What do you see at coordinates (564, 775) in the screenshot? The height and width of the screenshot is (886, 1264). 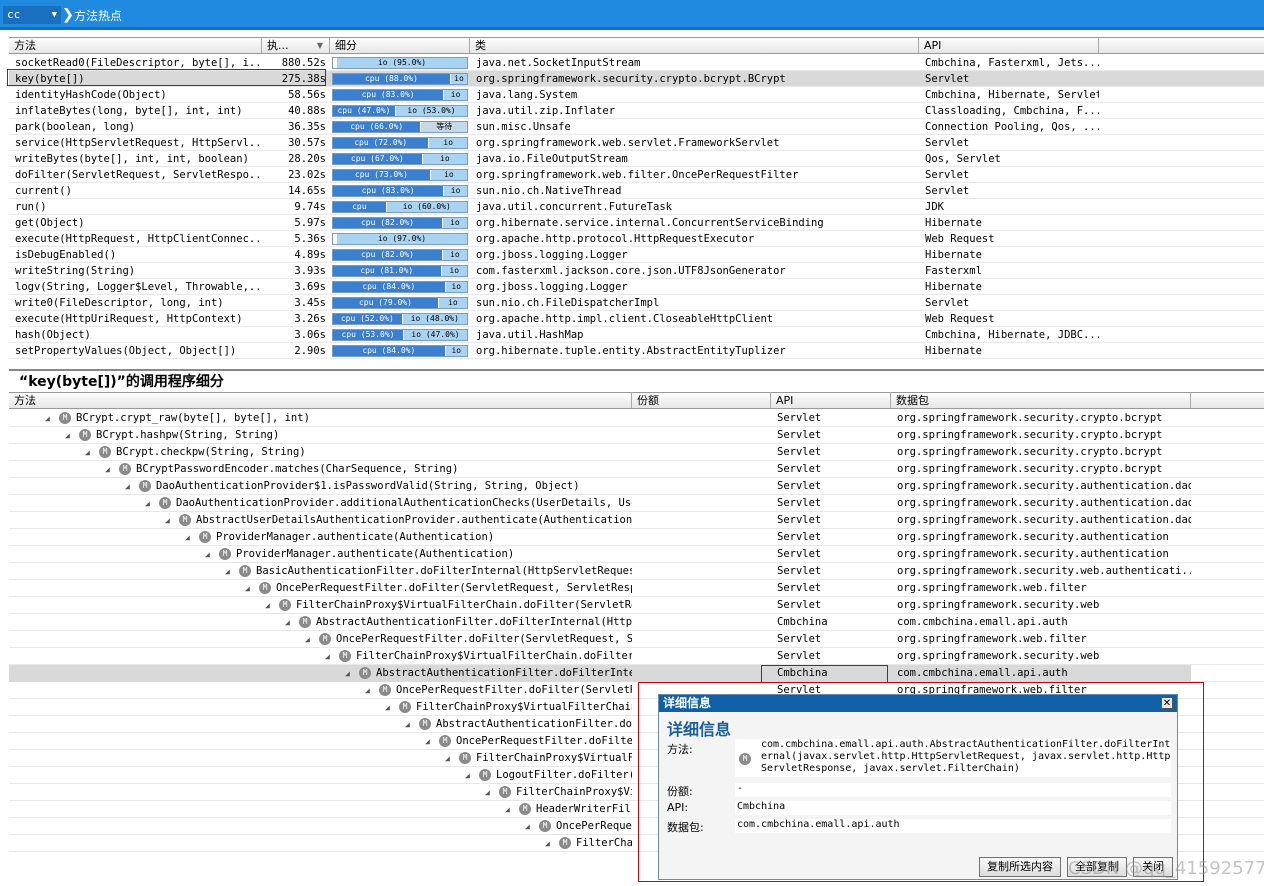 I see `tree-method-label: LogoutFilter.doFilter(` at bounding box center [564, 775].